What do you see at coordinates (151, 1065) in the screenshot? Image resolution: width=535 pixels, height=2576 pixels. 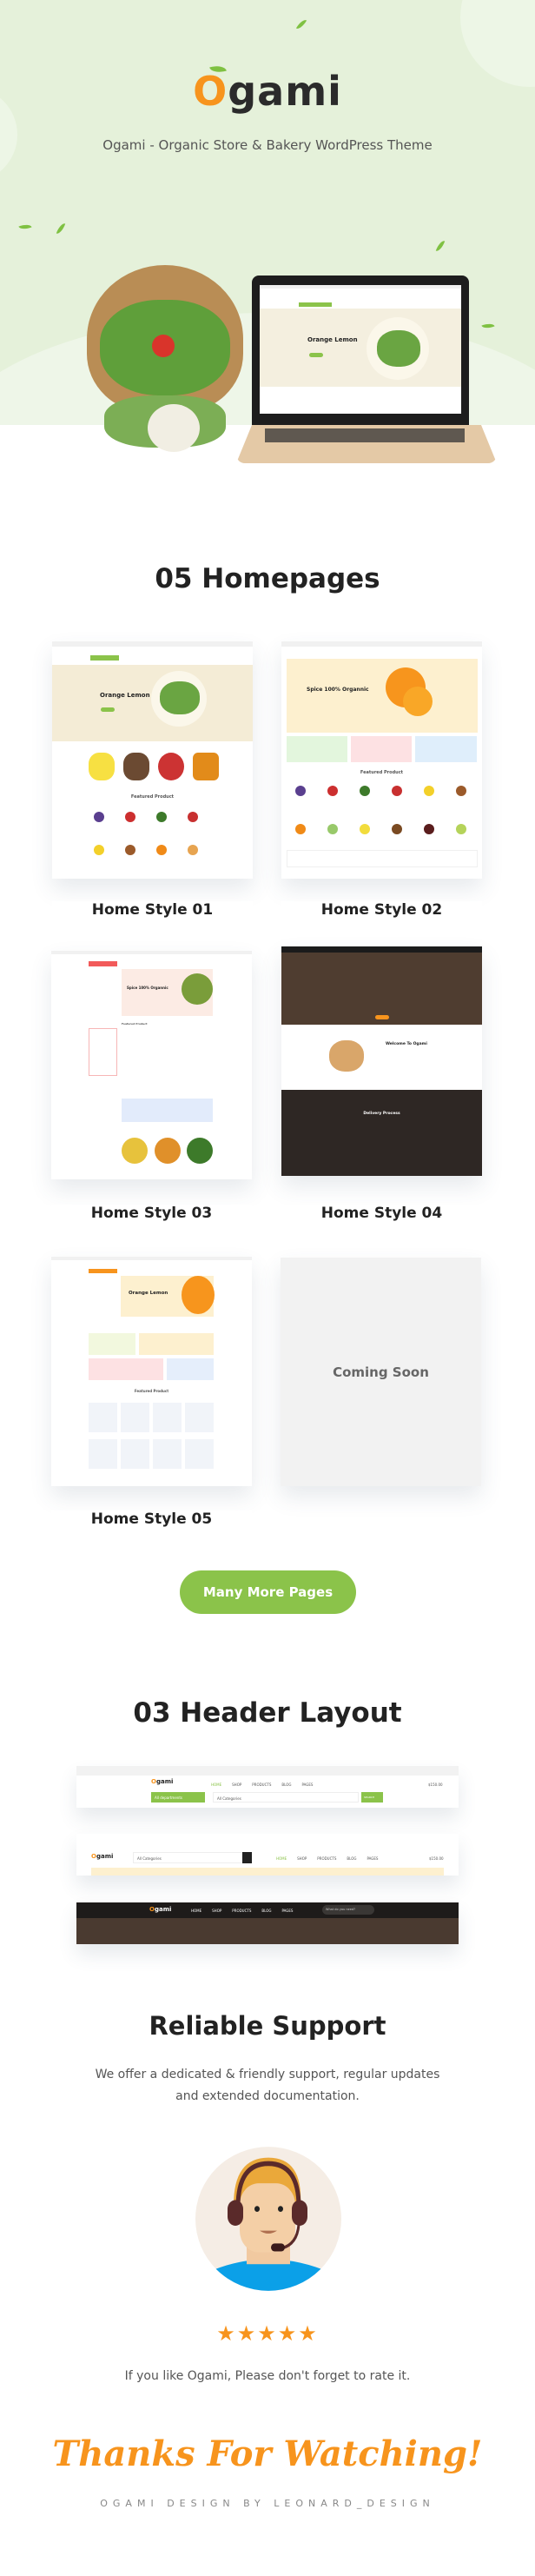 I see `home-style-03-preview: Spice 100% Organnic Featured Product` at bounding box center [151, 1065].